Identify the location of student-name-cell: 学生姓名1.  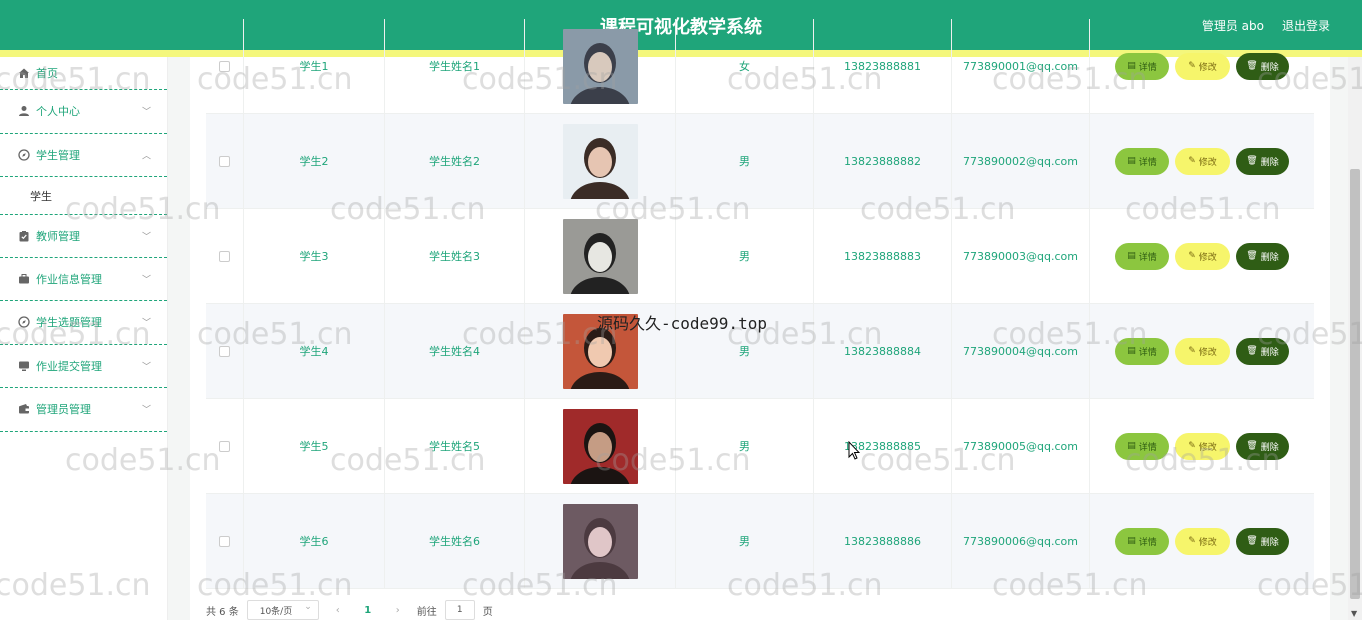
(455, 66).